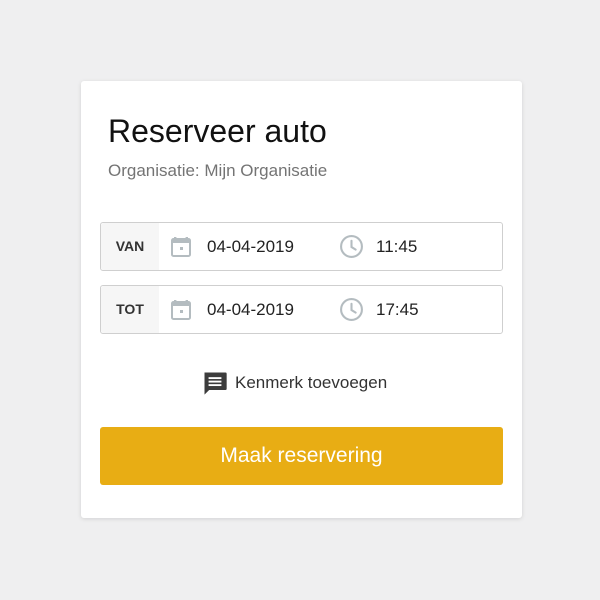 The width and height of the screenshot is (600, 600). I want to click on from-time-input: 11:45, so click(396, 246).